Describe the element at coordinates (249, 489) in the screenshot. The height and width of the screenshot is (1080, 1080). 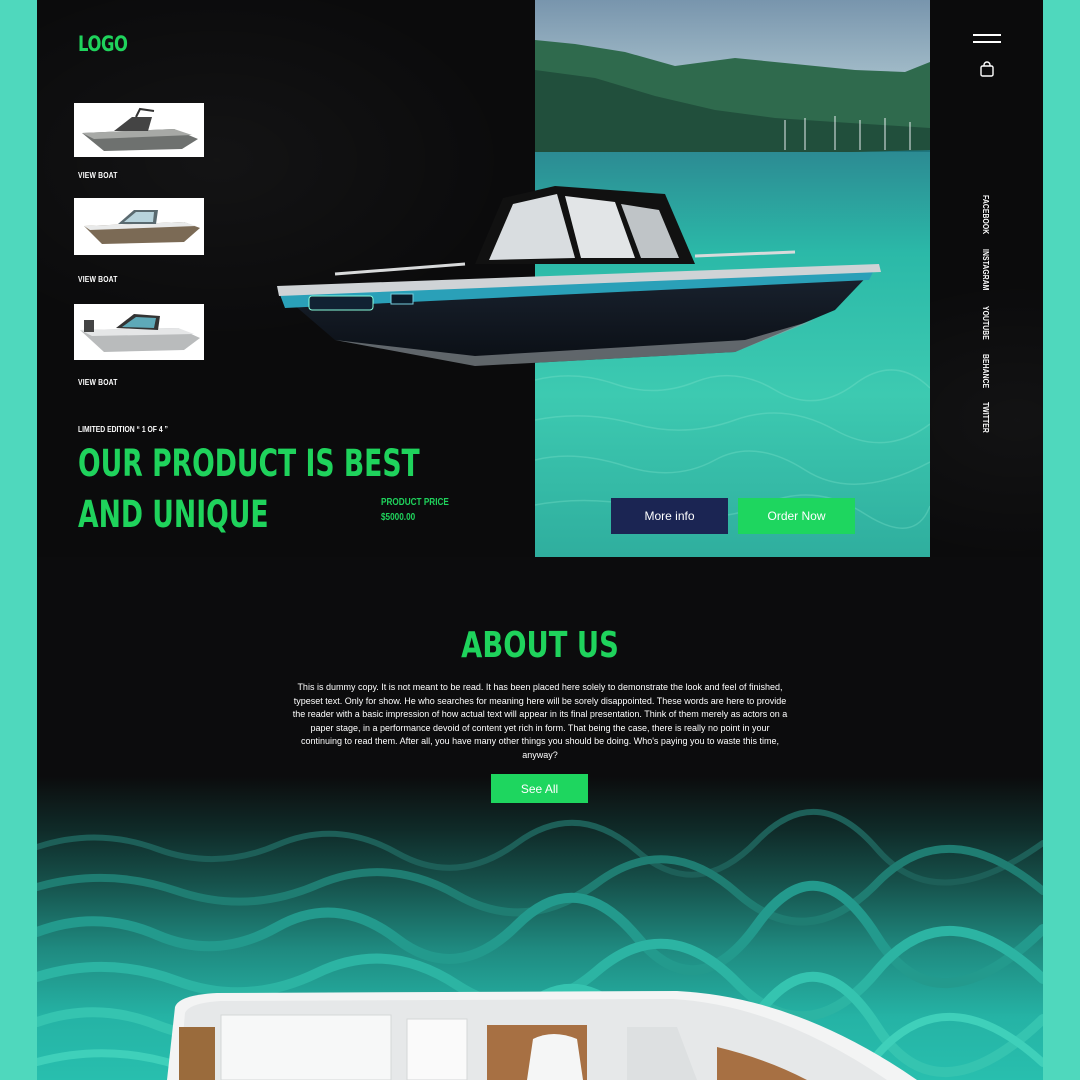
I see `hero-headline: OUR PRODUCT IS BEST AND UNIQUE` at that location.